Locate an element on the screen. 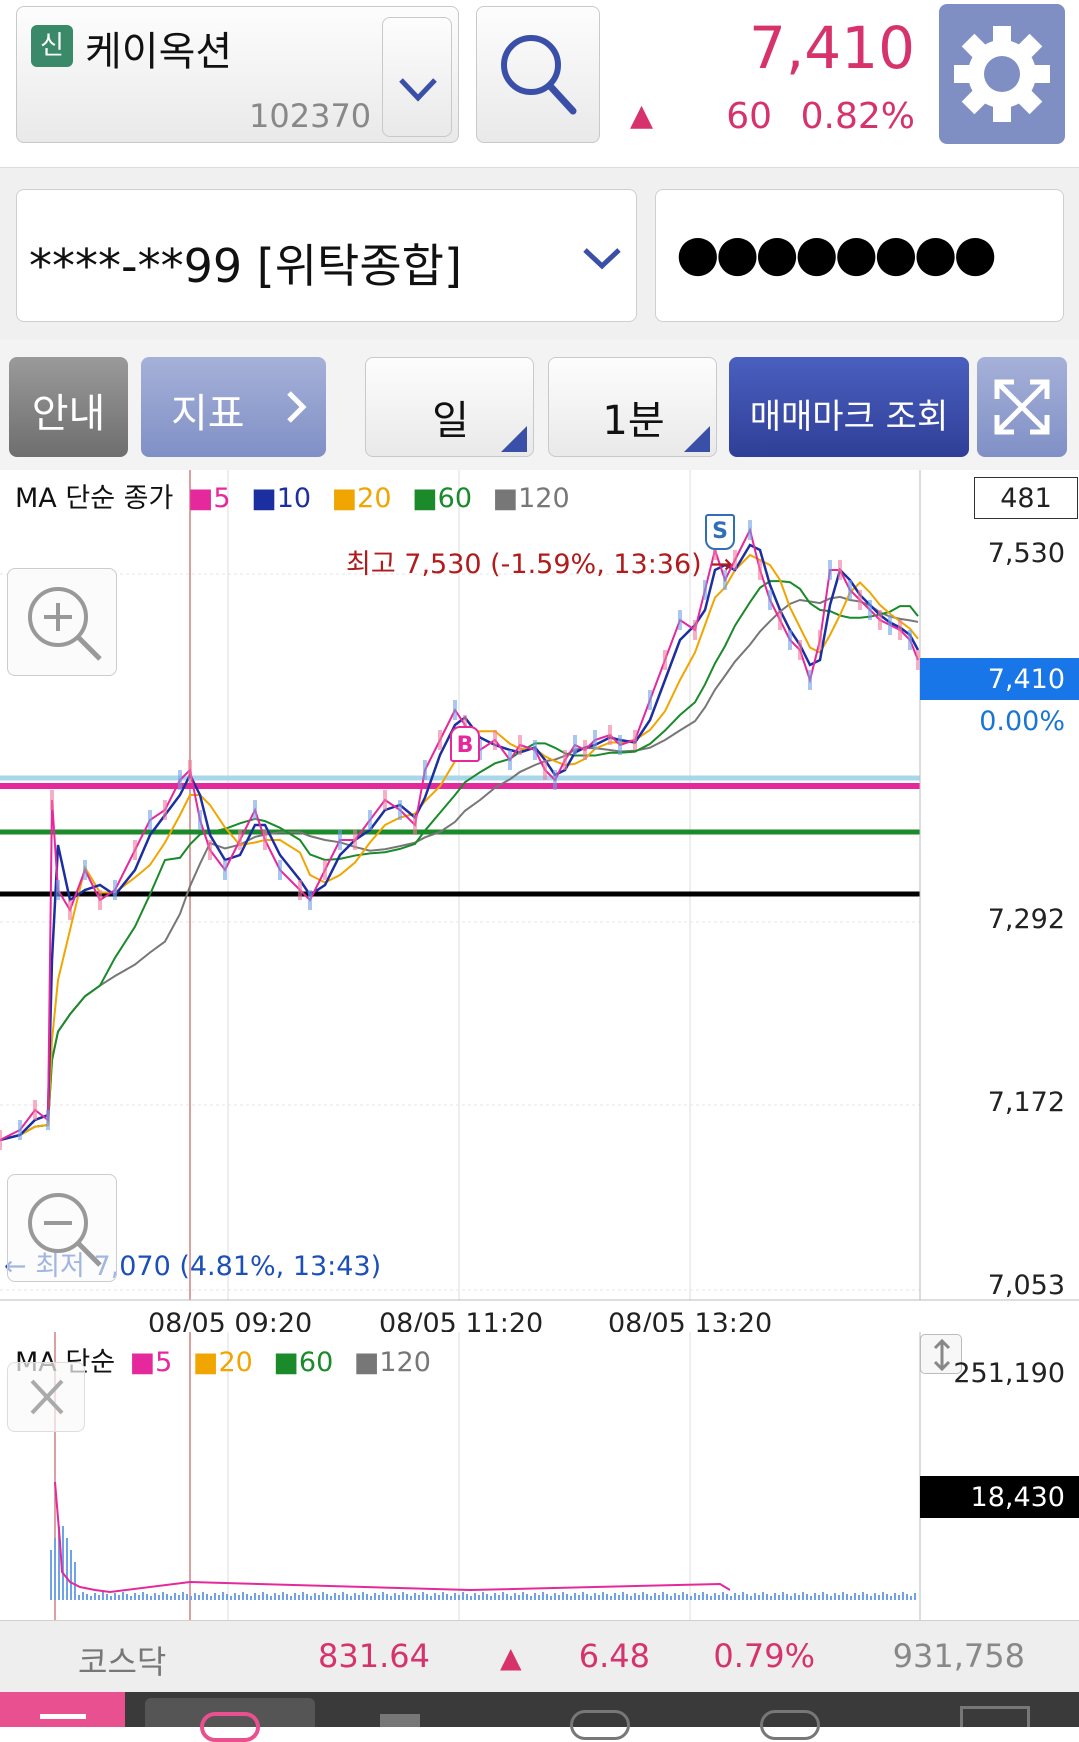  legend-ma20-label: 20 is located at coordinates (374, 498).